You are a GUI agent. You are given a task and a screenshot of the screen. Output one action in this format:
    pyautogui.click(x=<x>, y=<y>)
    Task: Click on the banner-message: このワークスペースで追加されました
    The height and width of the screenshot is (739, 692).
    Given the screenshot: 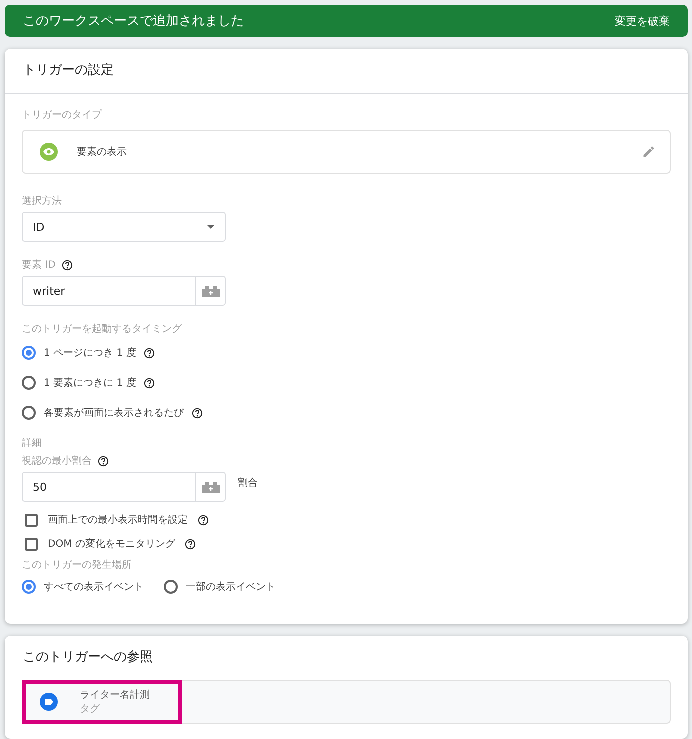 What is the action you would take?
    pyautogui.click(x=133, y=21)
    